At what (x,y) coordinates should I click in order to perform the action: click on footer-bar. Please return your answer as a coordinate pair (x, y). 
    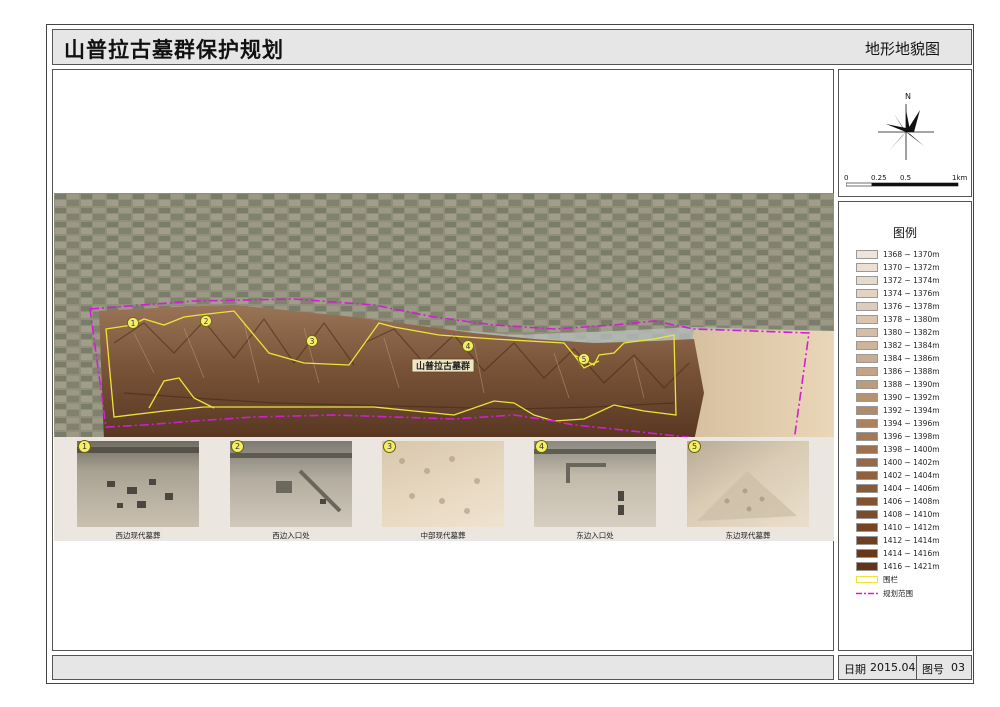
    Looking at the image, I should click on (443, 667).